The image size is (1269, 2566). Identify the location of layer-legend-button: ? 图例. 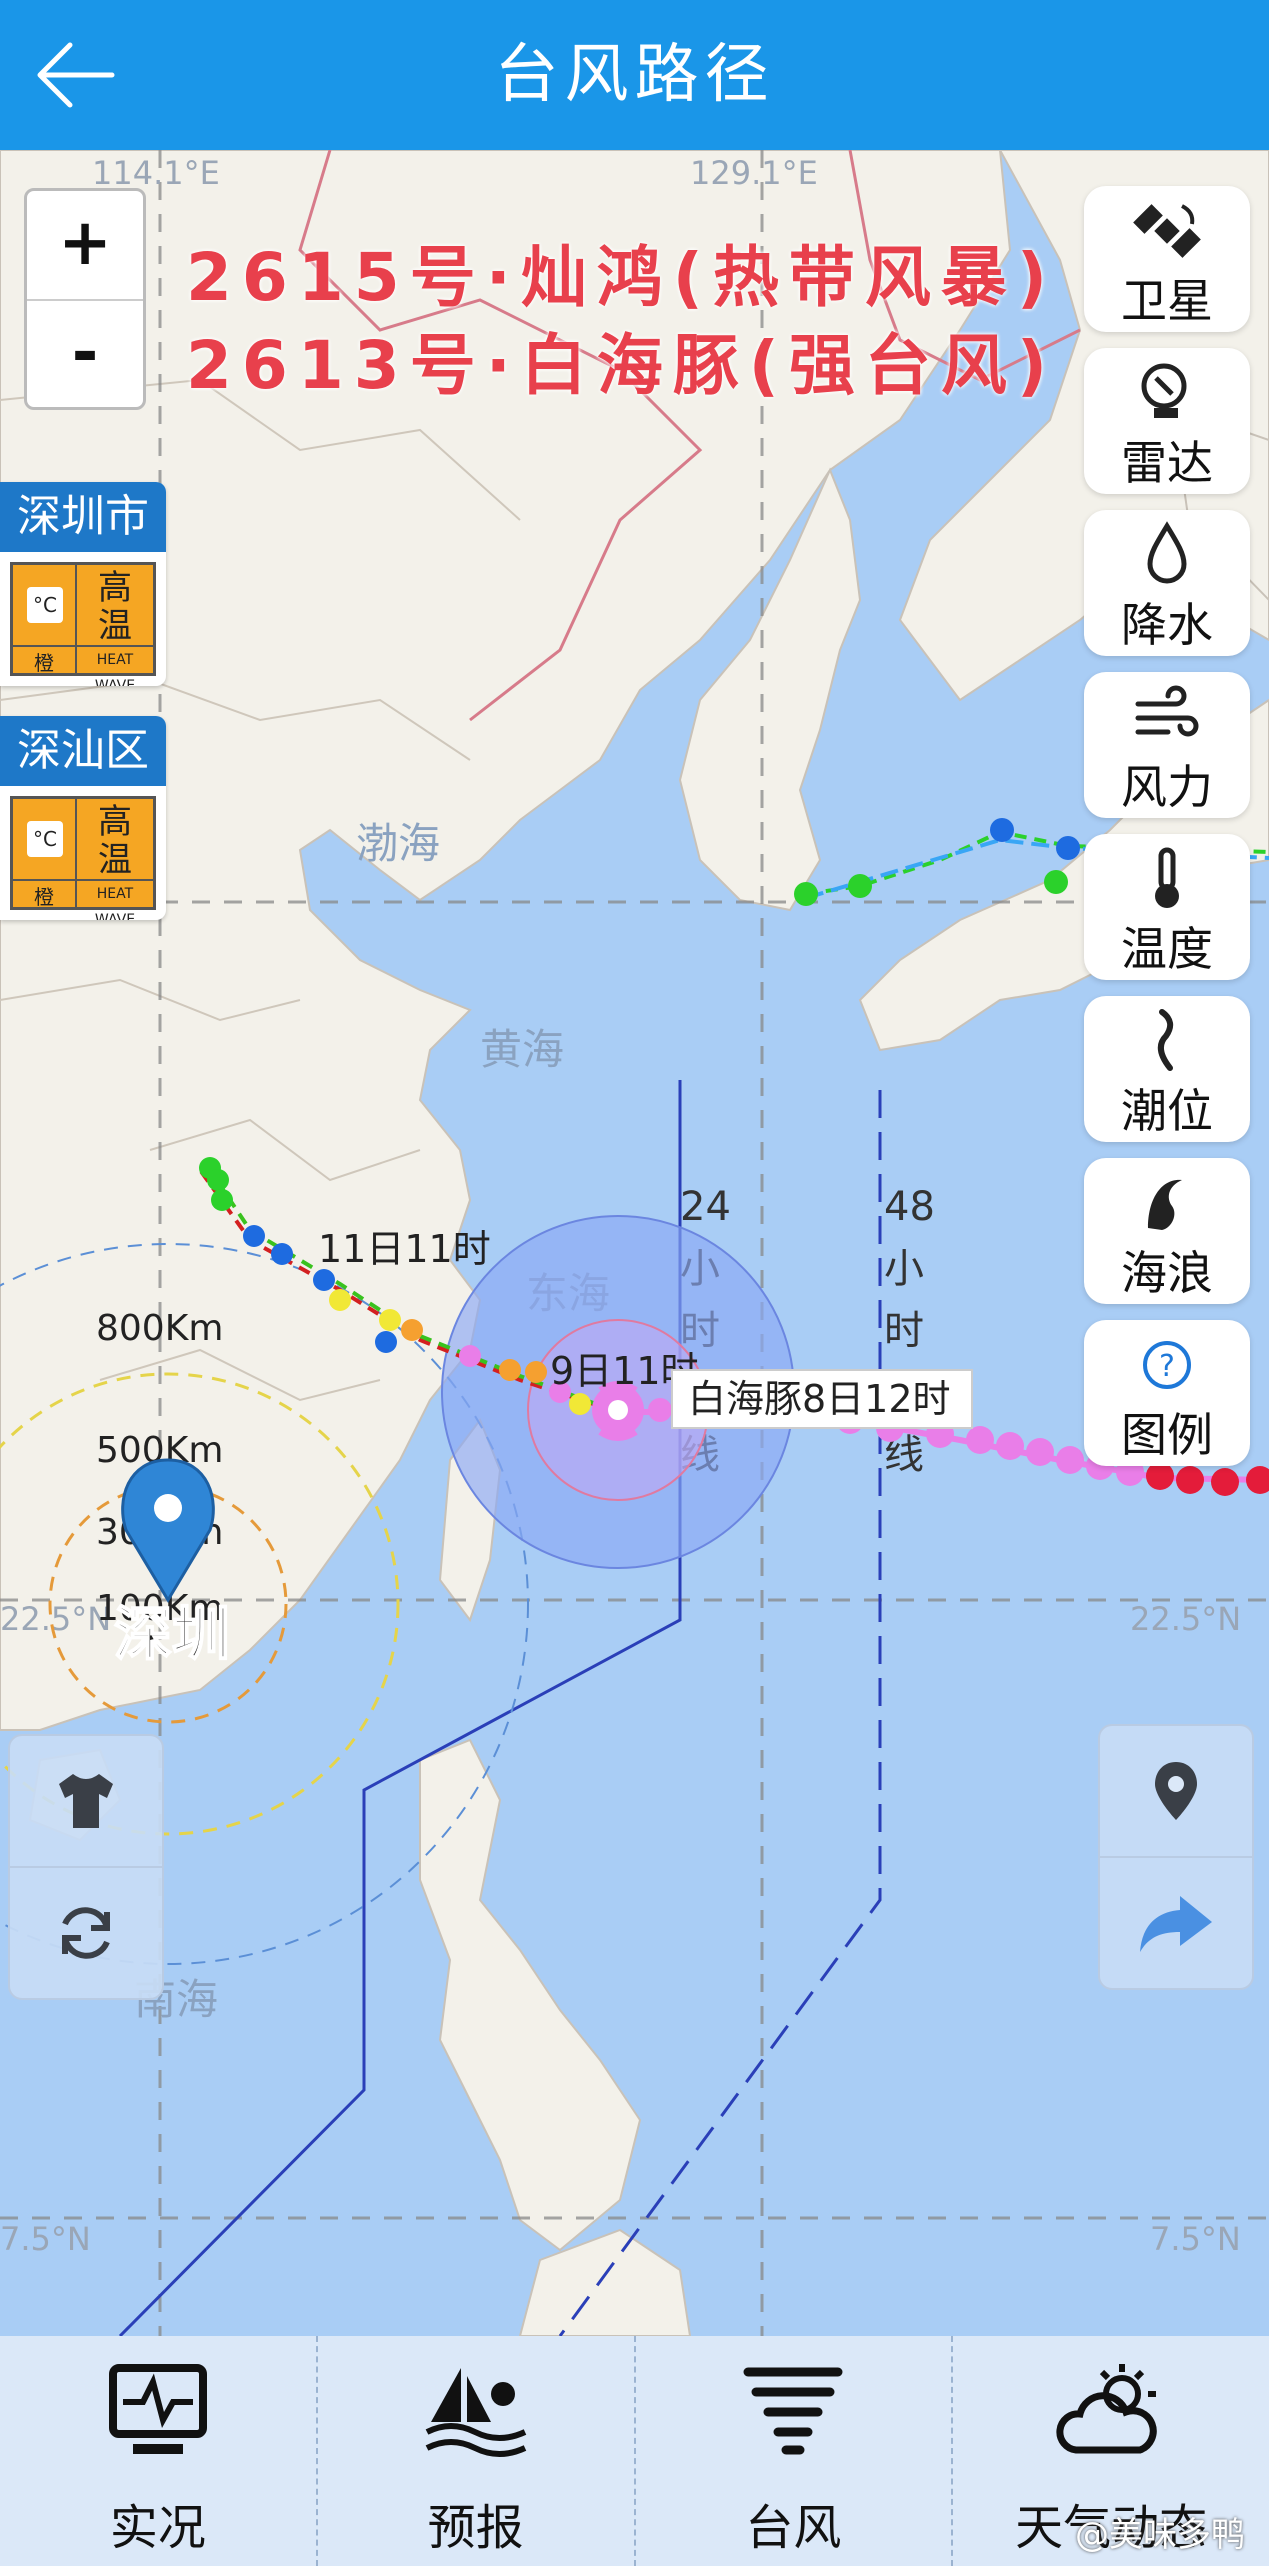
(1167, 1393).